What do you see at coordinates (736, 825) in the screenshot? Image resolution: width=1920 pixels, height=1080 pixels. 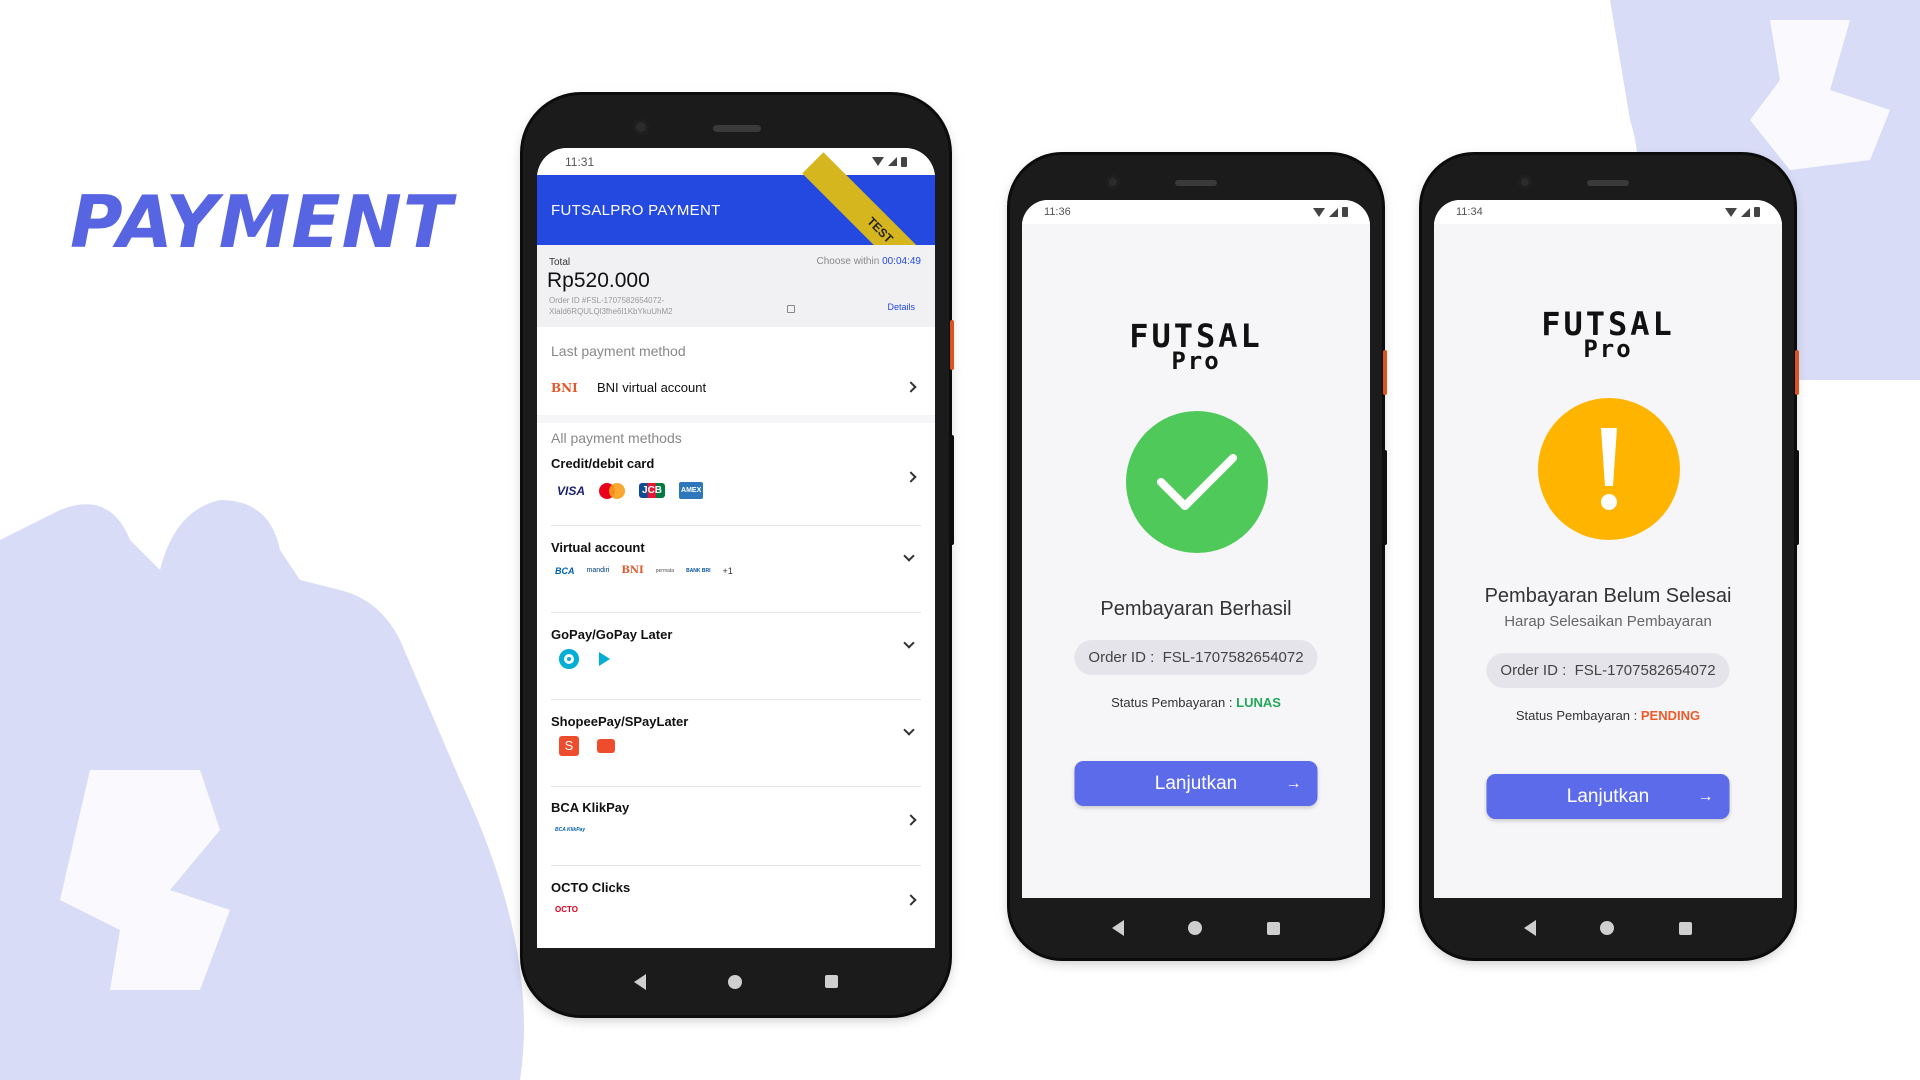 I see `method-bca-klikpay: BCA KlikPay BCA KlikPay` at bounding box center [736, 825].